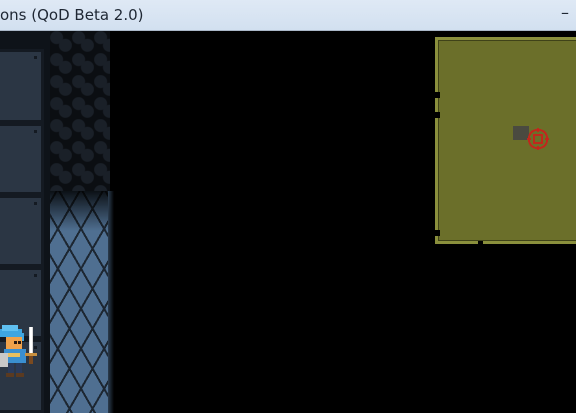 This screenshot has width=576, height=413. What do you see at coordinates (80, 116) in the screenshot?
I see `dark-floor` at bounding box center [80, 116].